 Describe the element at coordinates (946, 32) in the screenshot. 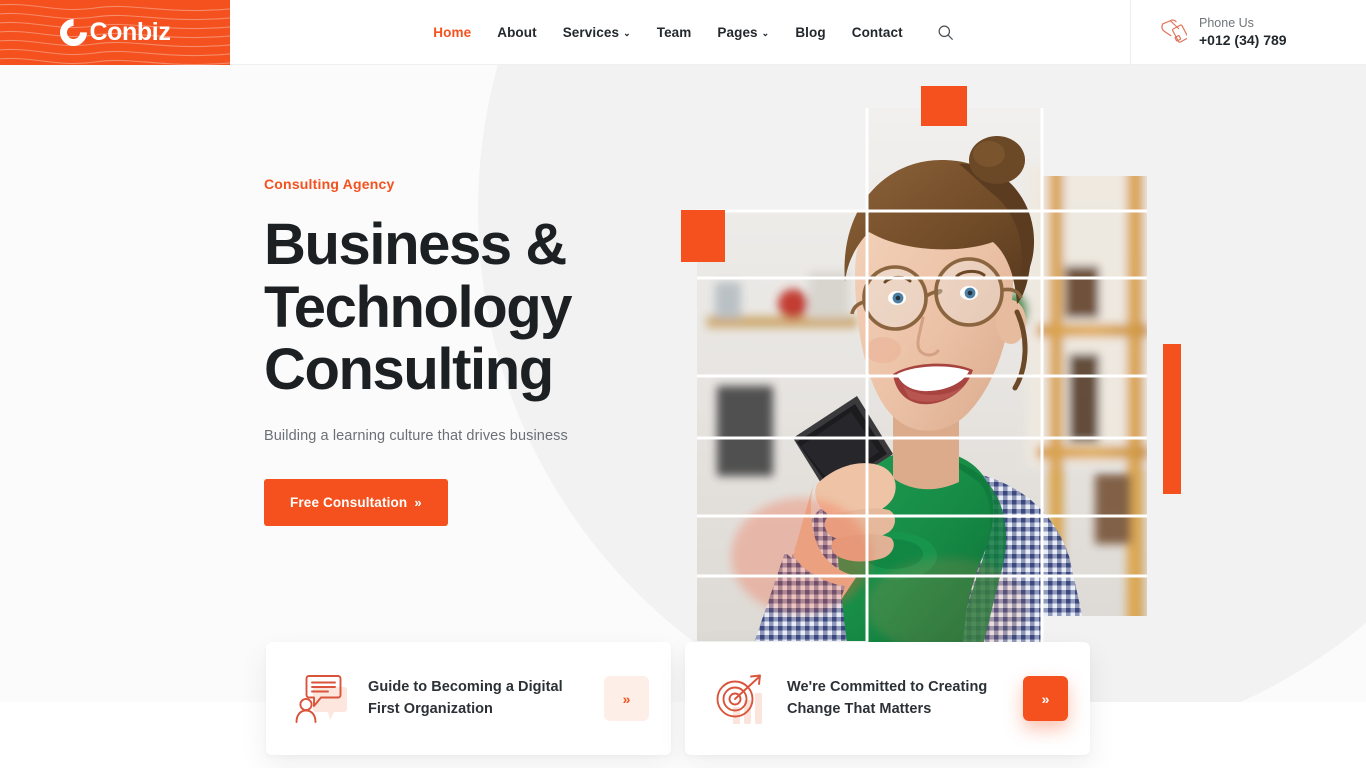

I see `search-icon` at that location.